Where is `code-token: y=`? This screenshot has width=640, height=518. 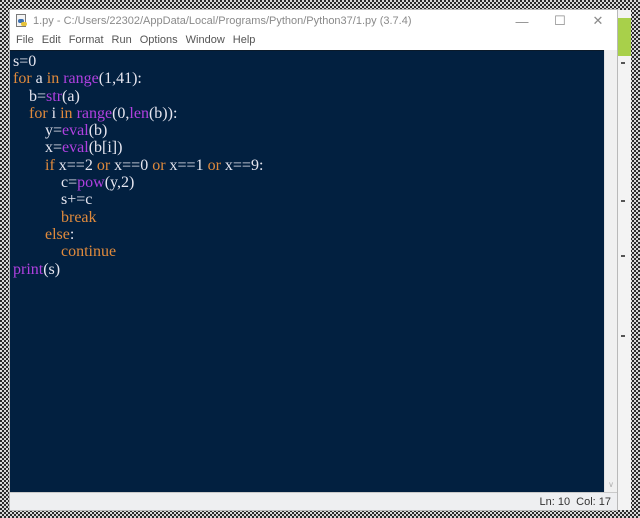
code-token: y= is located at coordinates (38, 131).